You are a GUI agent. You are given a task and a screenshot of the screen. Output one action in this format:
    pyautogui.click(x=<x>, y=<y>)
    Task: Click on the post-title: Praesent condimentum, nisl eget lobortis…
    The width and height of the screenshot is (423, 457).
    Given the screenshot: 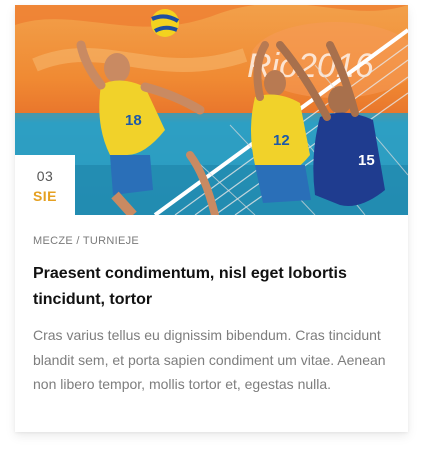 What is the action you would take?
    pyautogui.click(x=211, y=287)
    